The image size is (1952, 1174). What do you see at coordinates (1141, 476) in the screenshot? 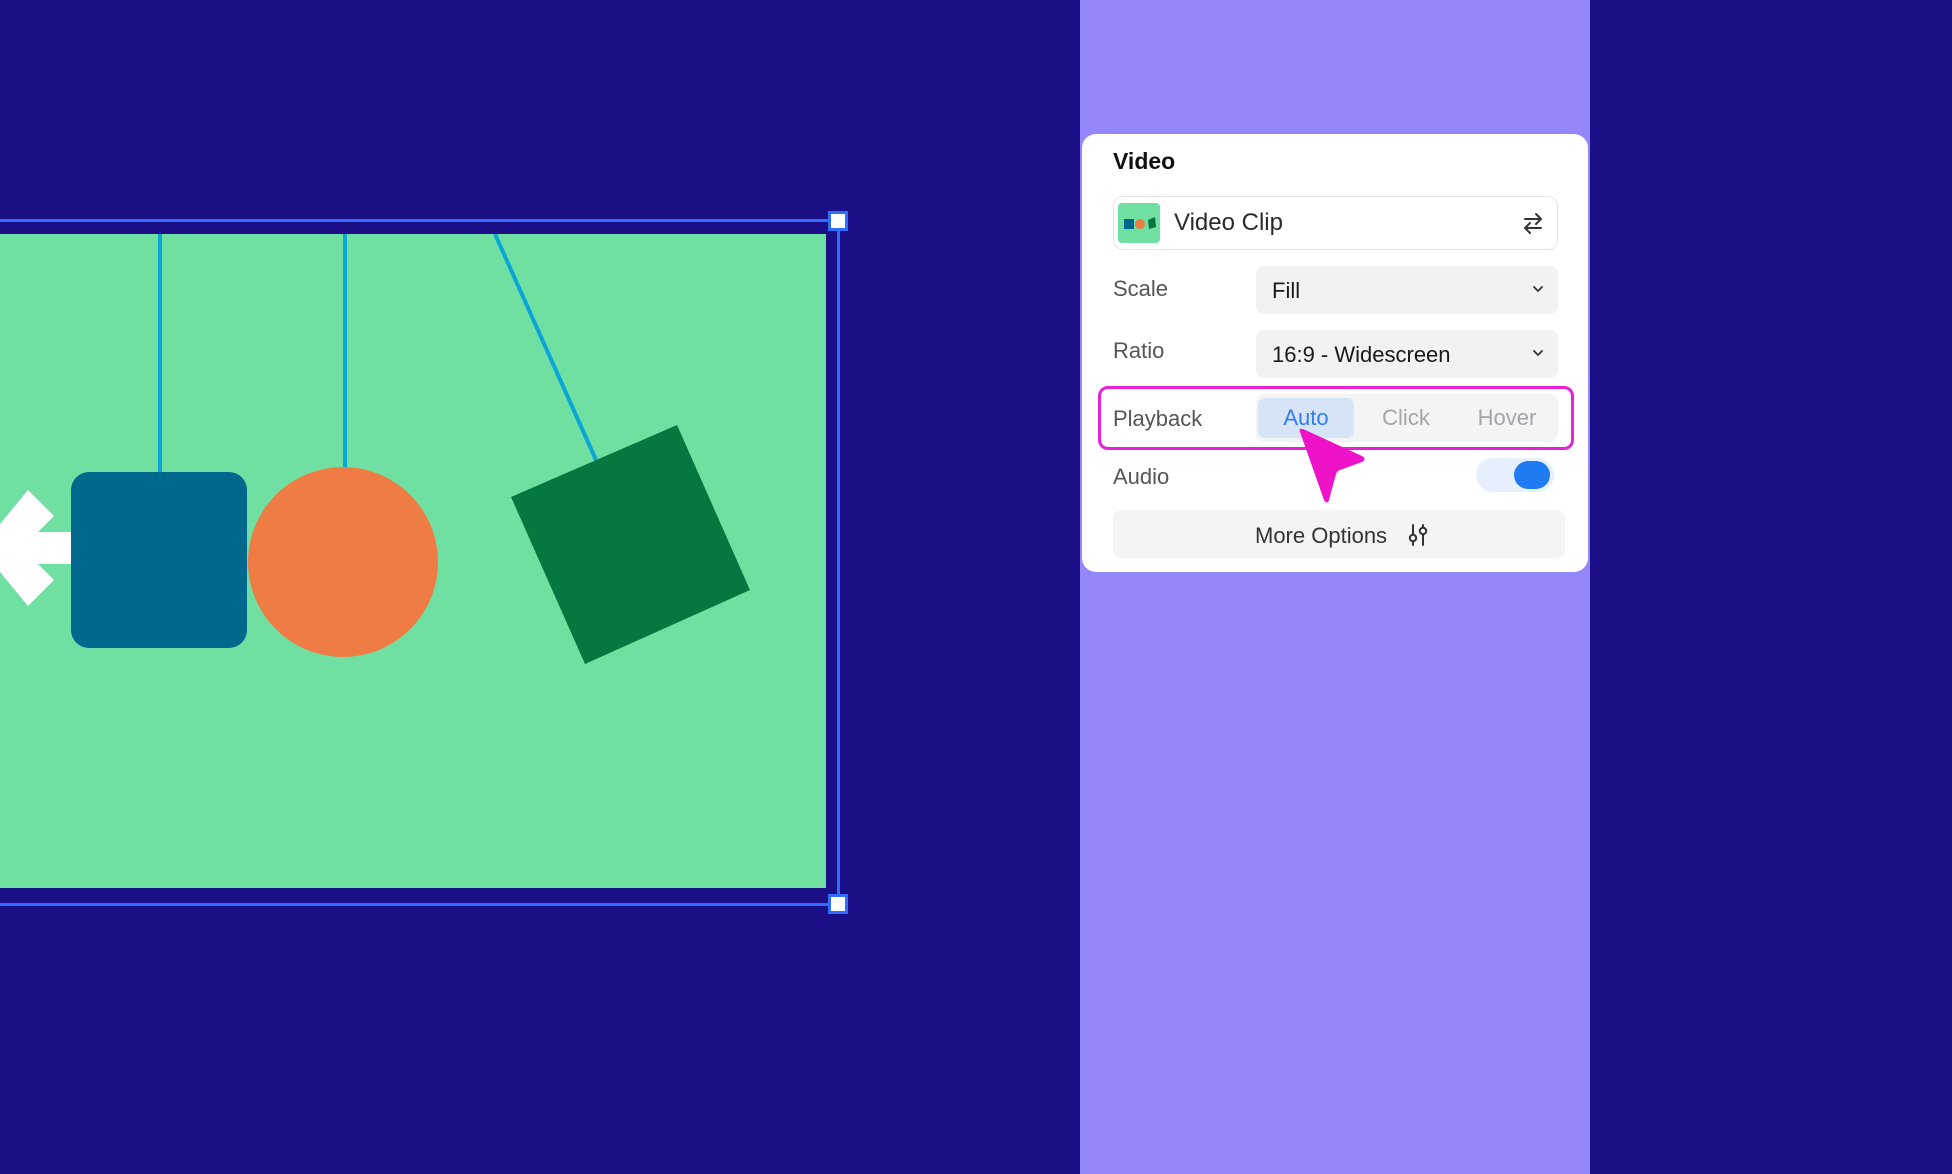
I see `audio-label: Audio` at bounding box center [1141, 476].